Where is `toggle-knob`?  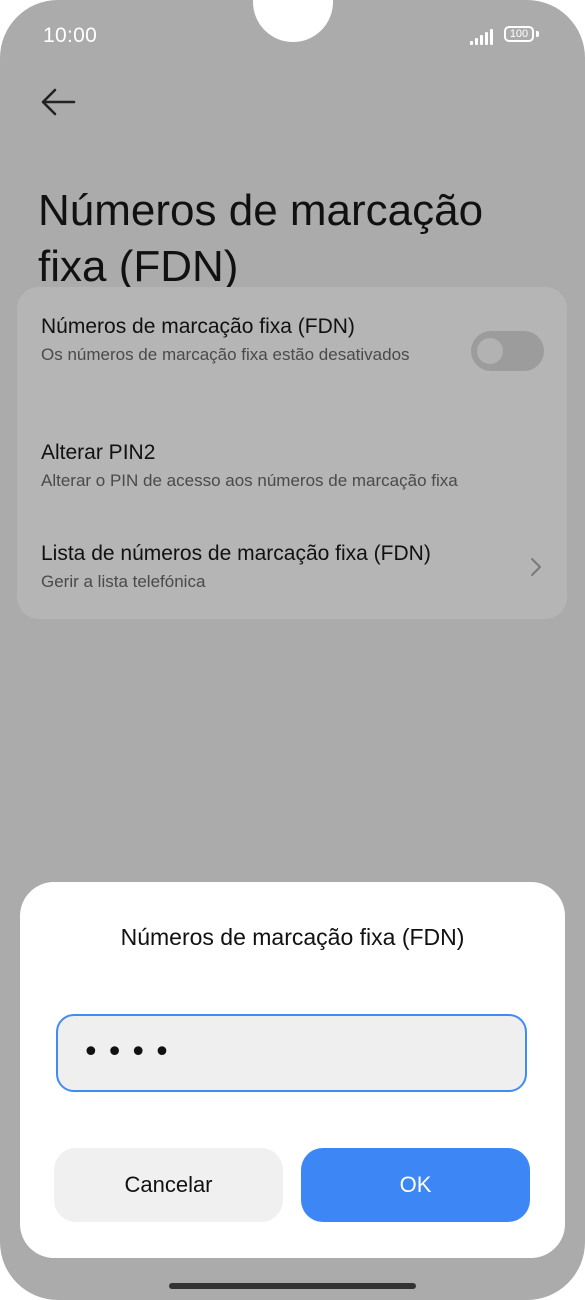
toggle-knob is located at coordinates (490, 351).